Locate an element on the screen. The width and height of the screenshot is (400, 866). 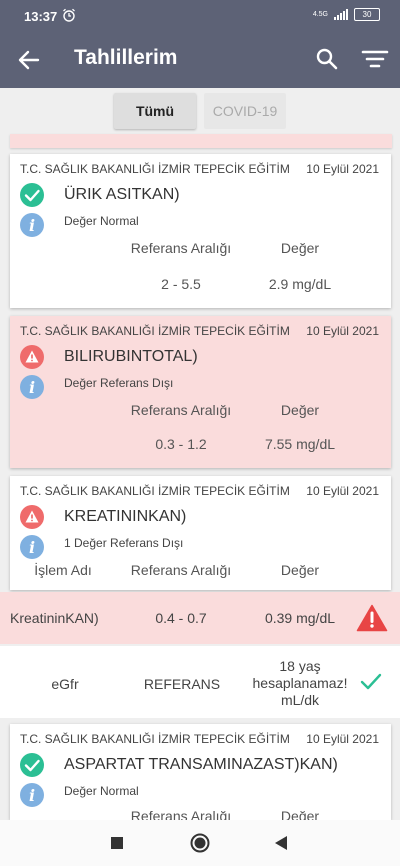
back-triangle-icon is located at coordinates (281, 845).